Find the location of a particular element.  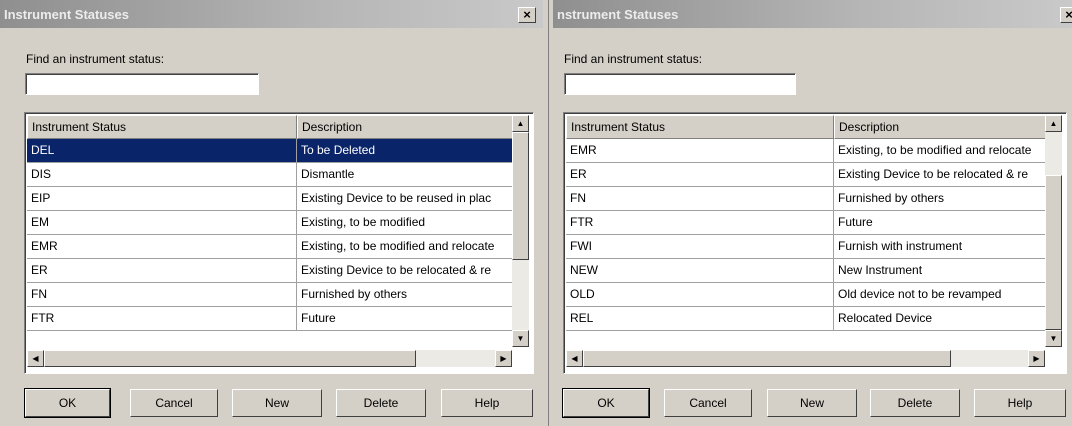

title-bar: Instrument Statuses × is located at coordinates (271, 14).